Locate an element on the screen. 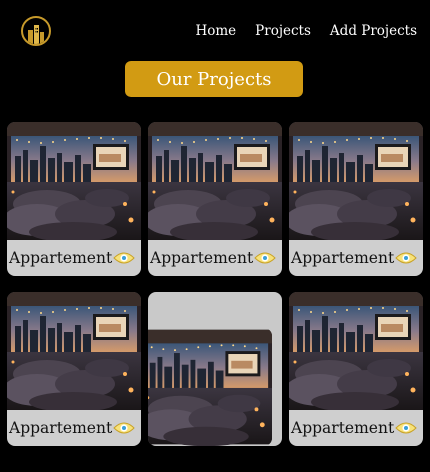 Image resolution: width=430 pixels, height=472 pixels. logo is located at coordinates (36, 31).